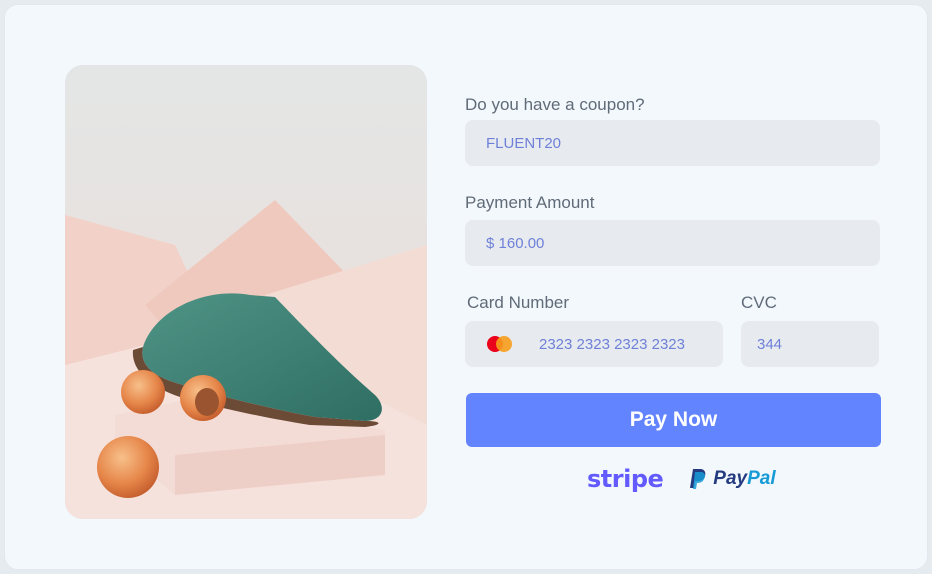 Image resolution: width=932 pixels, height=574 pixels. I want to click on card-number-input: 2323 2323 2323 2323, so click(594, 344).